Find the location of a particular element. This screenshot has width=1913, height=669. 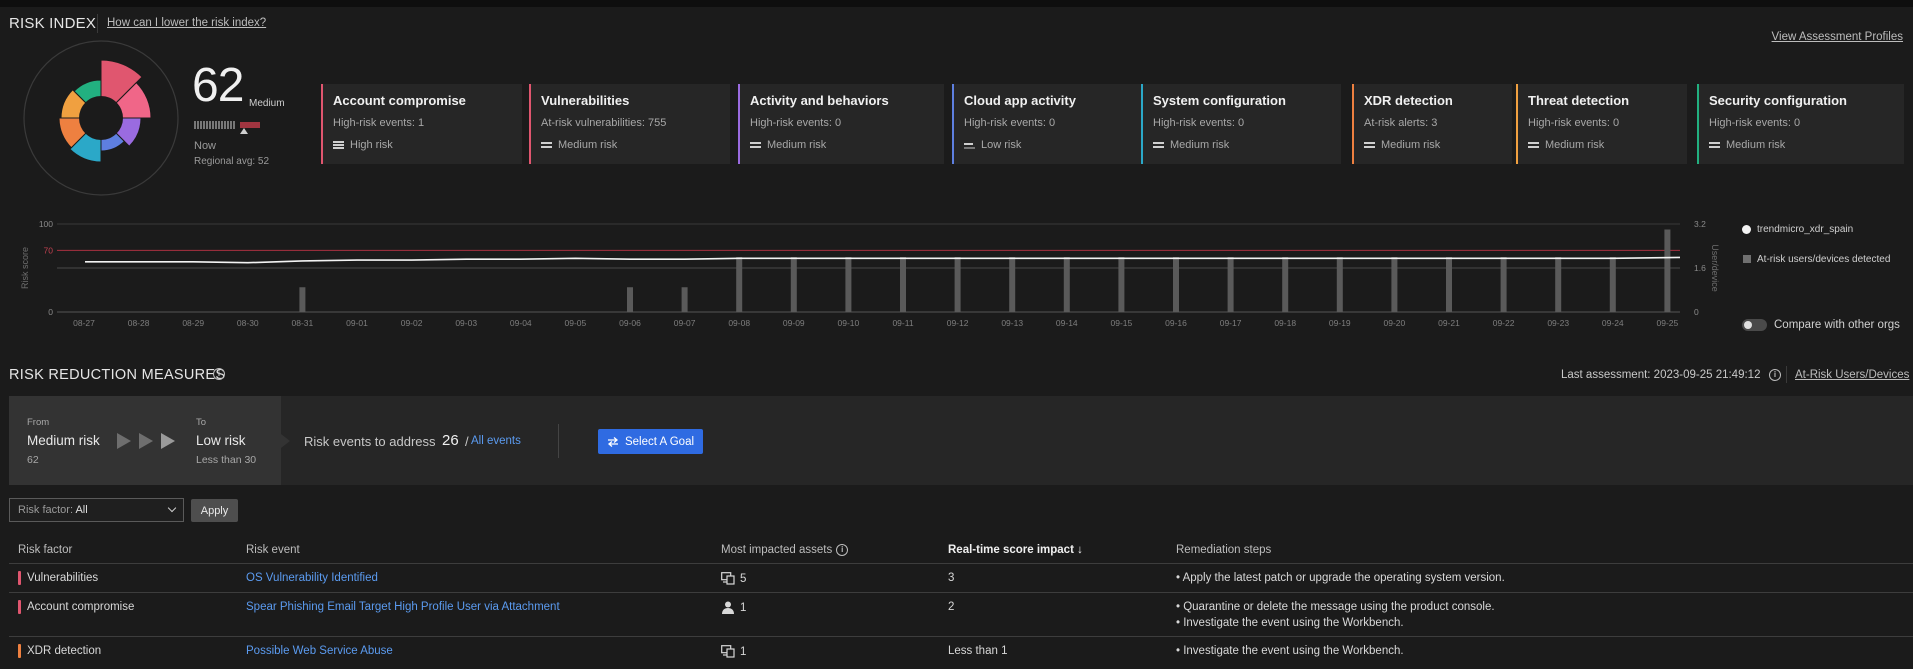

asset-count: 5 is located at coordinates (743, 578).